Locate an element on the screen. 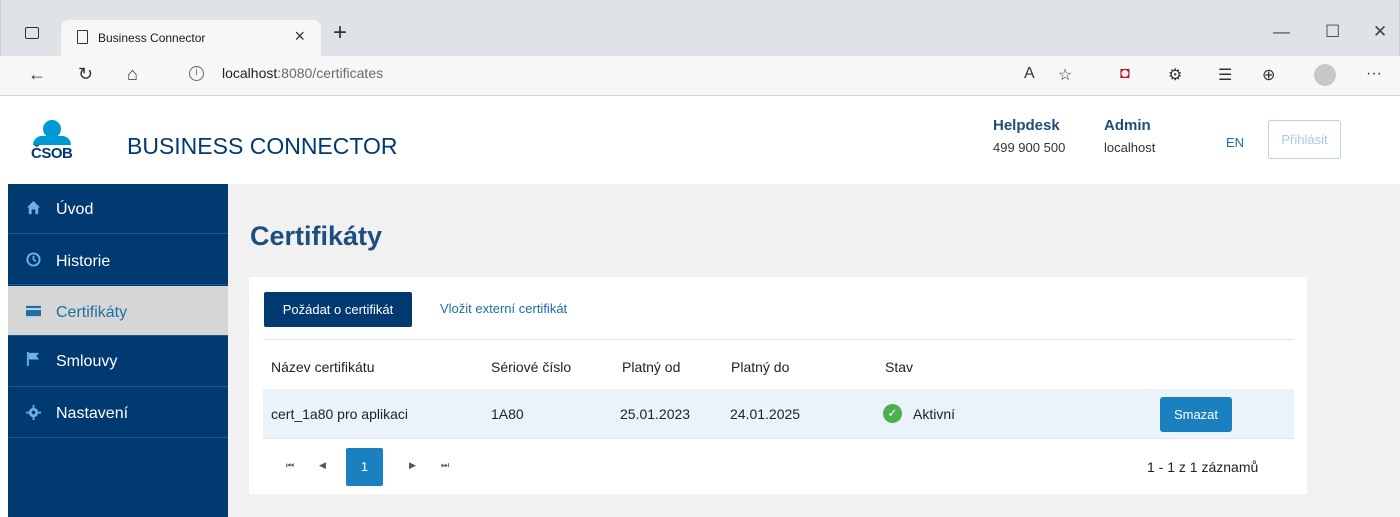 The height and width of the screenshot is (517, 1400). logo-body is located at coordinates (52, 140).